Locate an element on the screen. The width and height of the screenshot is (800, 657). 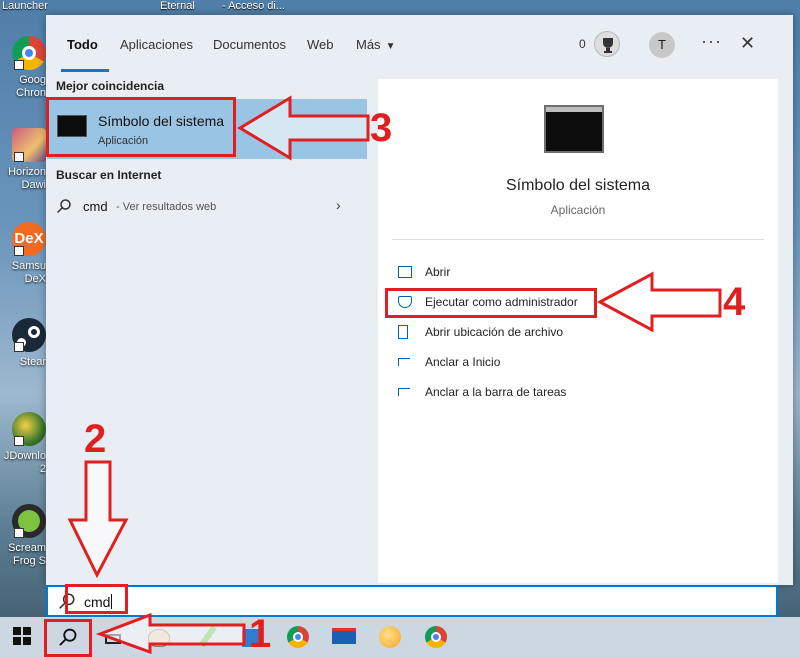
rewards-trophy-icon is located at coordinates (607, 44).